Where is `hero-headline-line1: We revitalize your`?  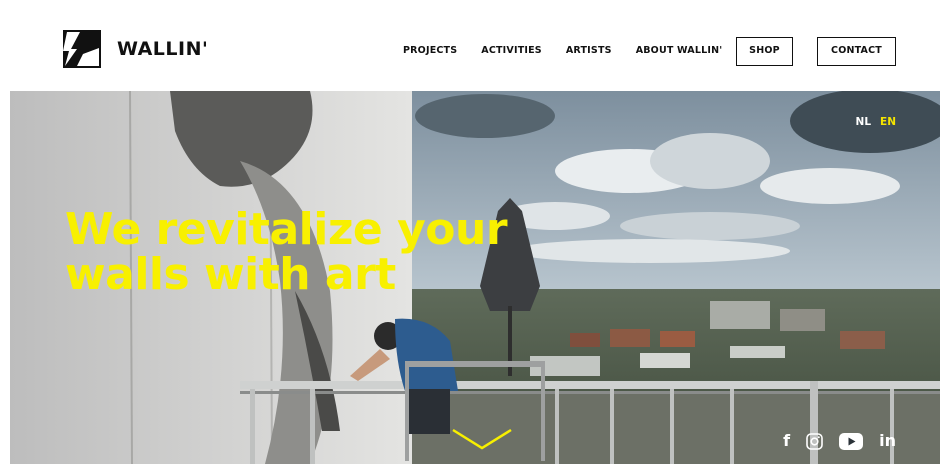
hero-headline-line1: We revitalize your is located at coordinates (286, 229).